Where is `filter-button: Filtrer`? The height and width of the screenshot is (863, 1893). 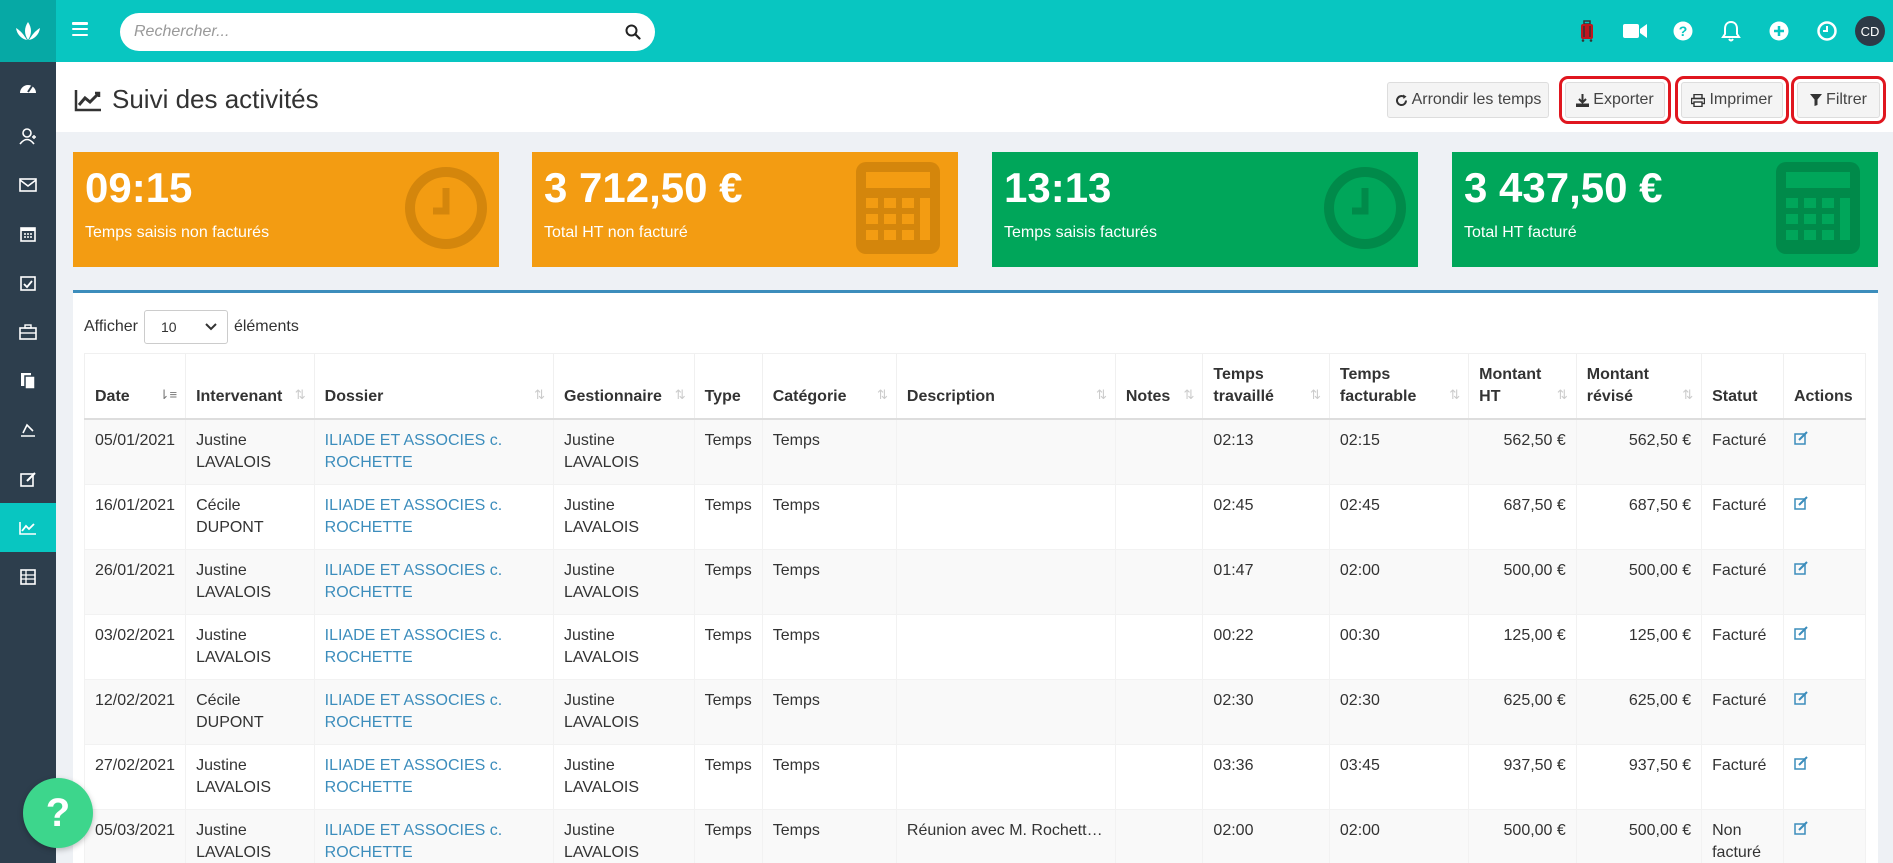 filter-button: Filtrer is located at coordinates (1838, 100).